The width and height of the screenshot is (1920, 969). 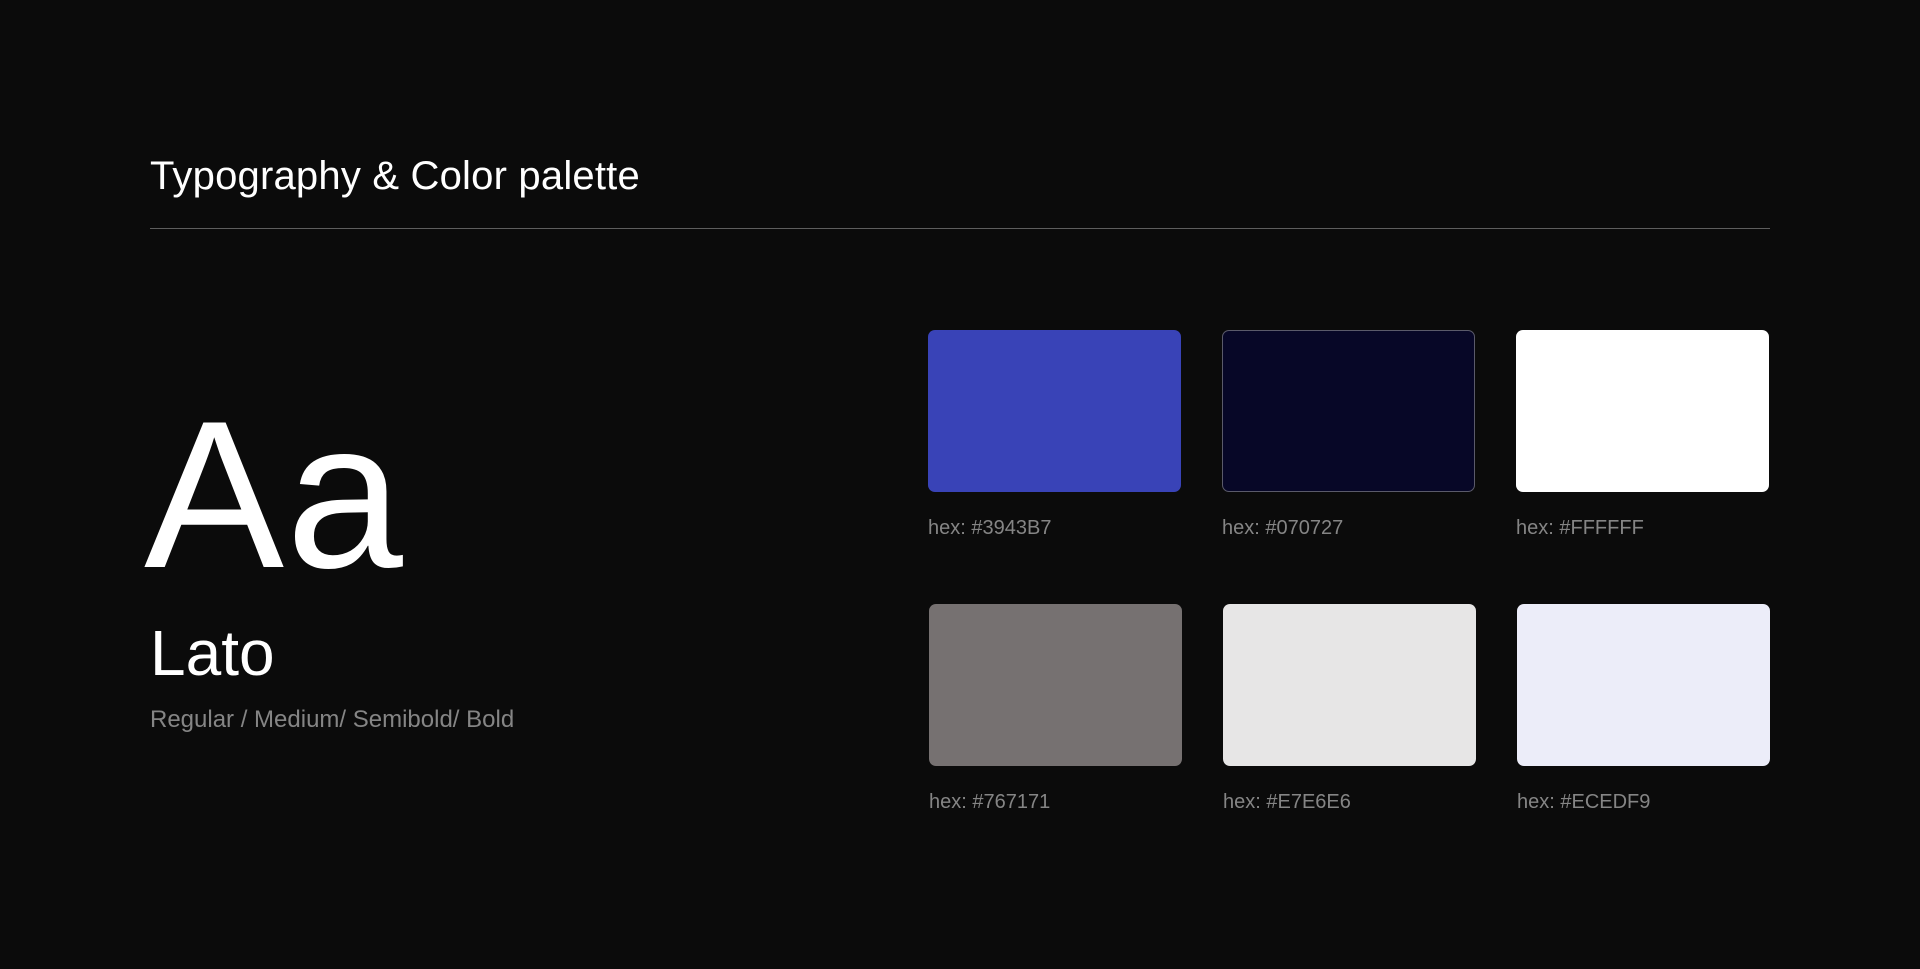 What do you see at coordinates (274, 494) in the screenshot?
I see `type-specimen: Aa` at bounding box center [274, 494].